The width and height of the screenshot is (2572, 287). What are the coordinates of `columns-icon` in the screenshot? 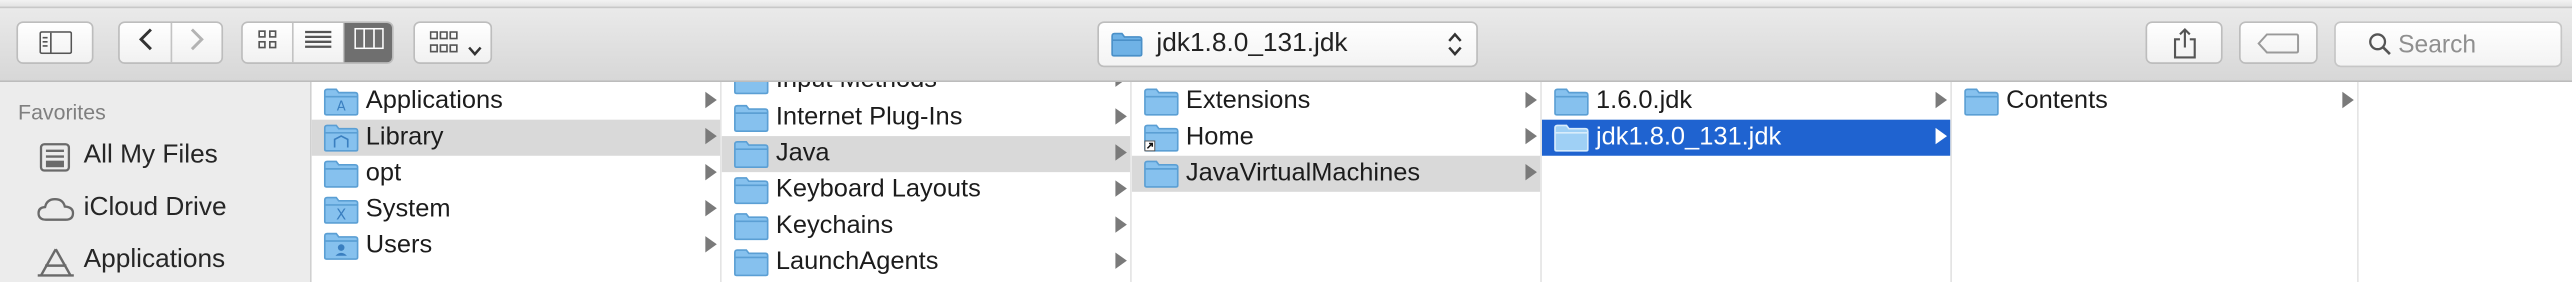 It's located at (368, 42).